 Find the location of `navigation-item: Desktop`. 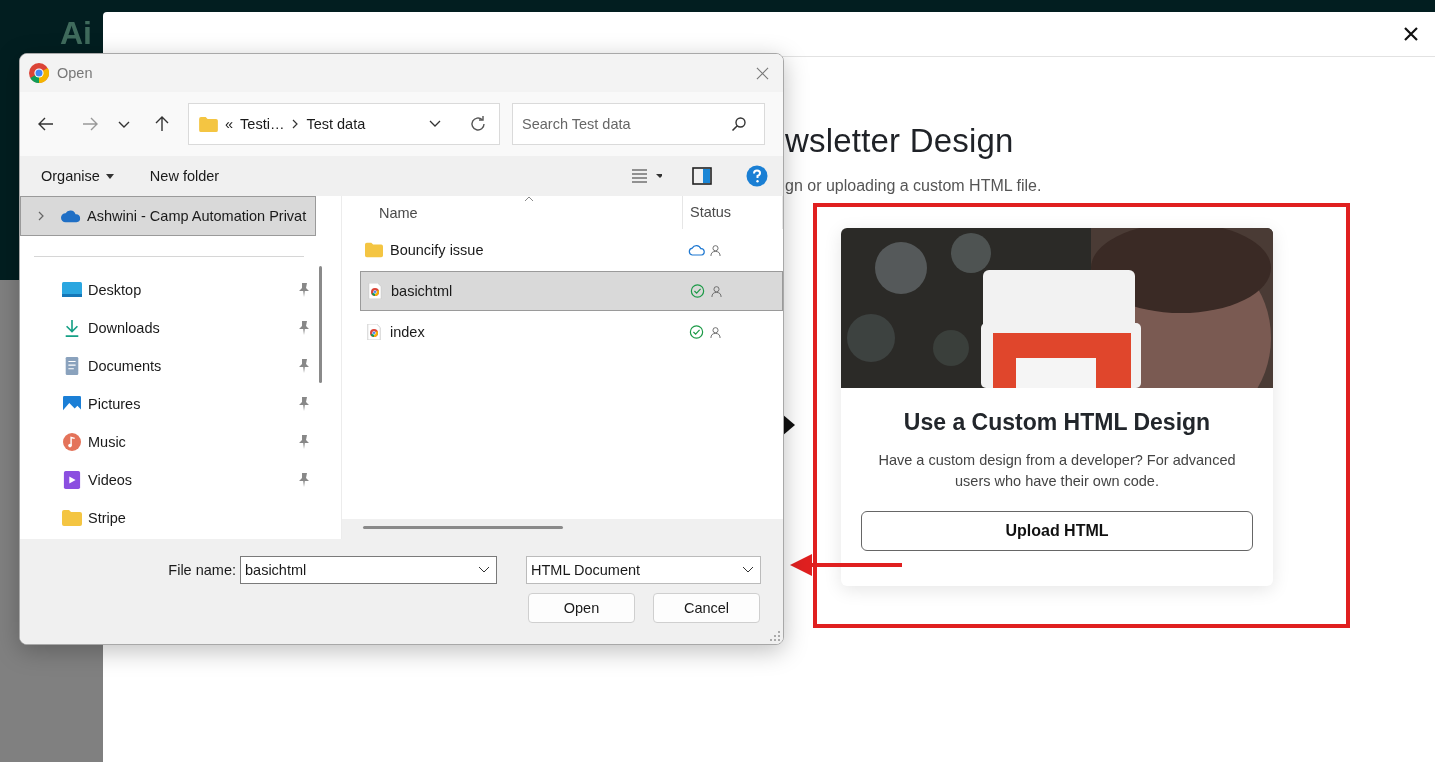

navigation-item: Desktop is located at coordinates (168, 290).